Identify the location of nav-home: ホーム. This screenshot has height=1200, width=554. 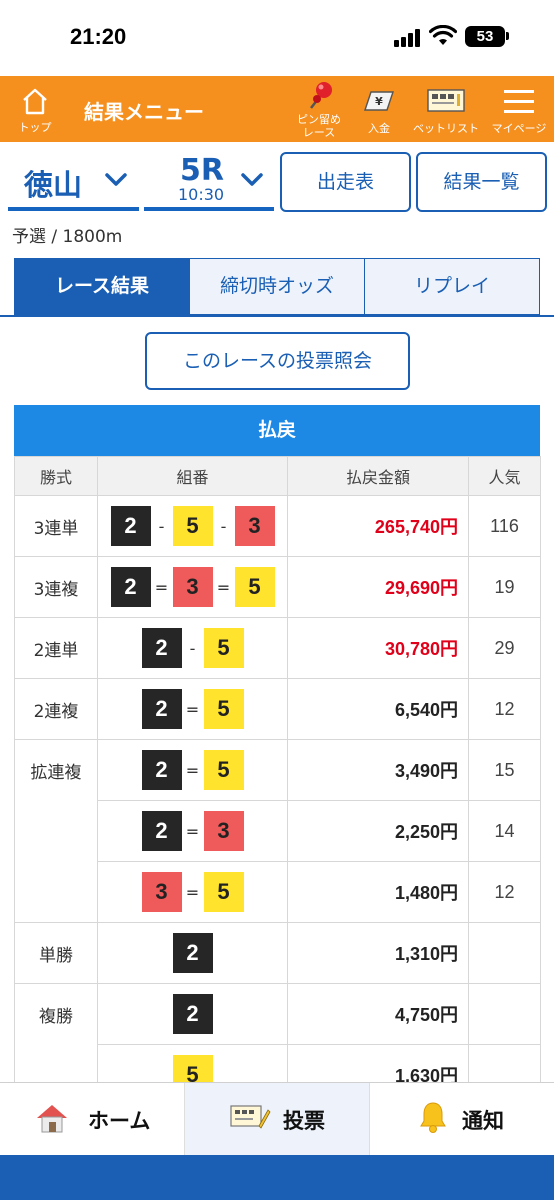
(92, 1119).